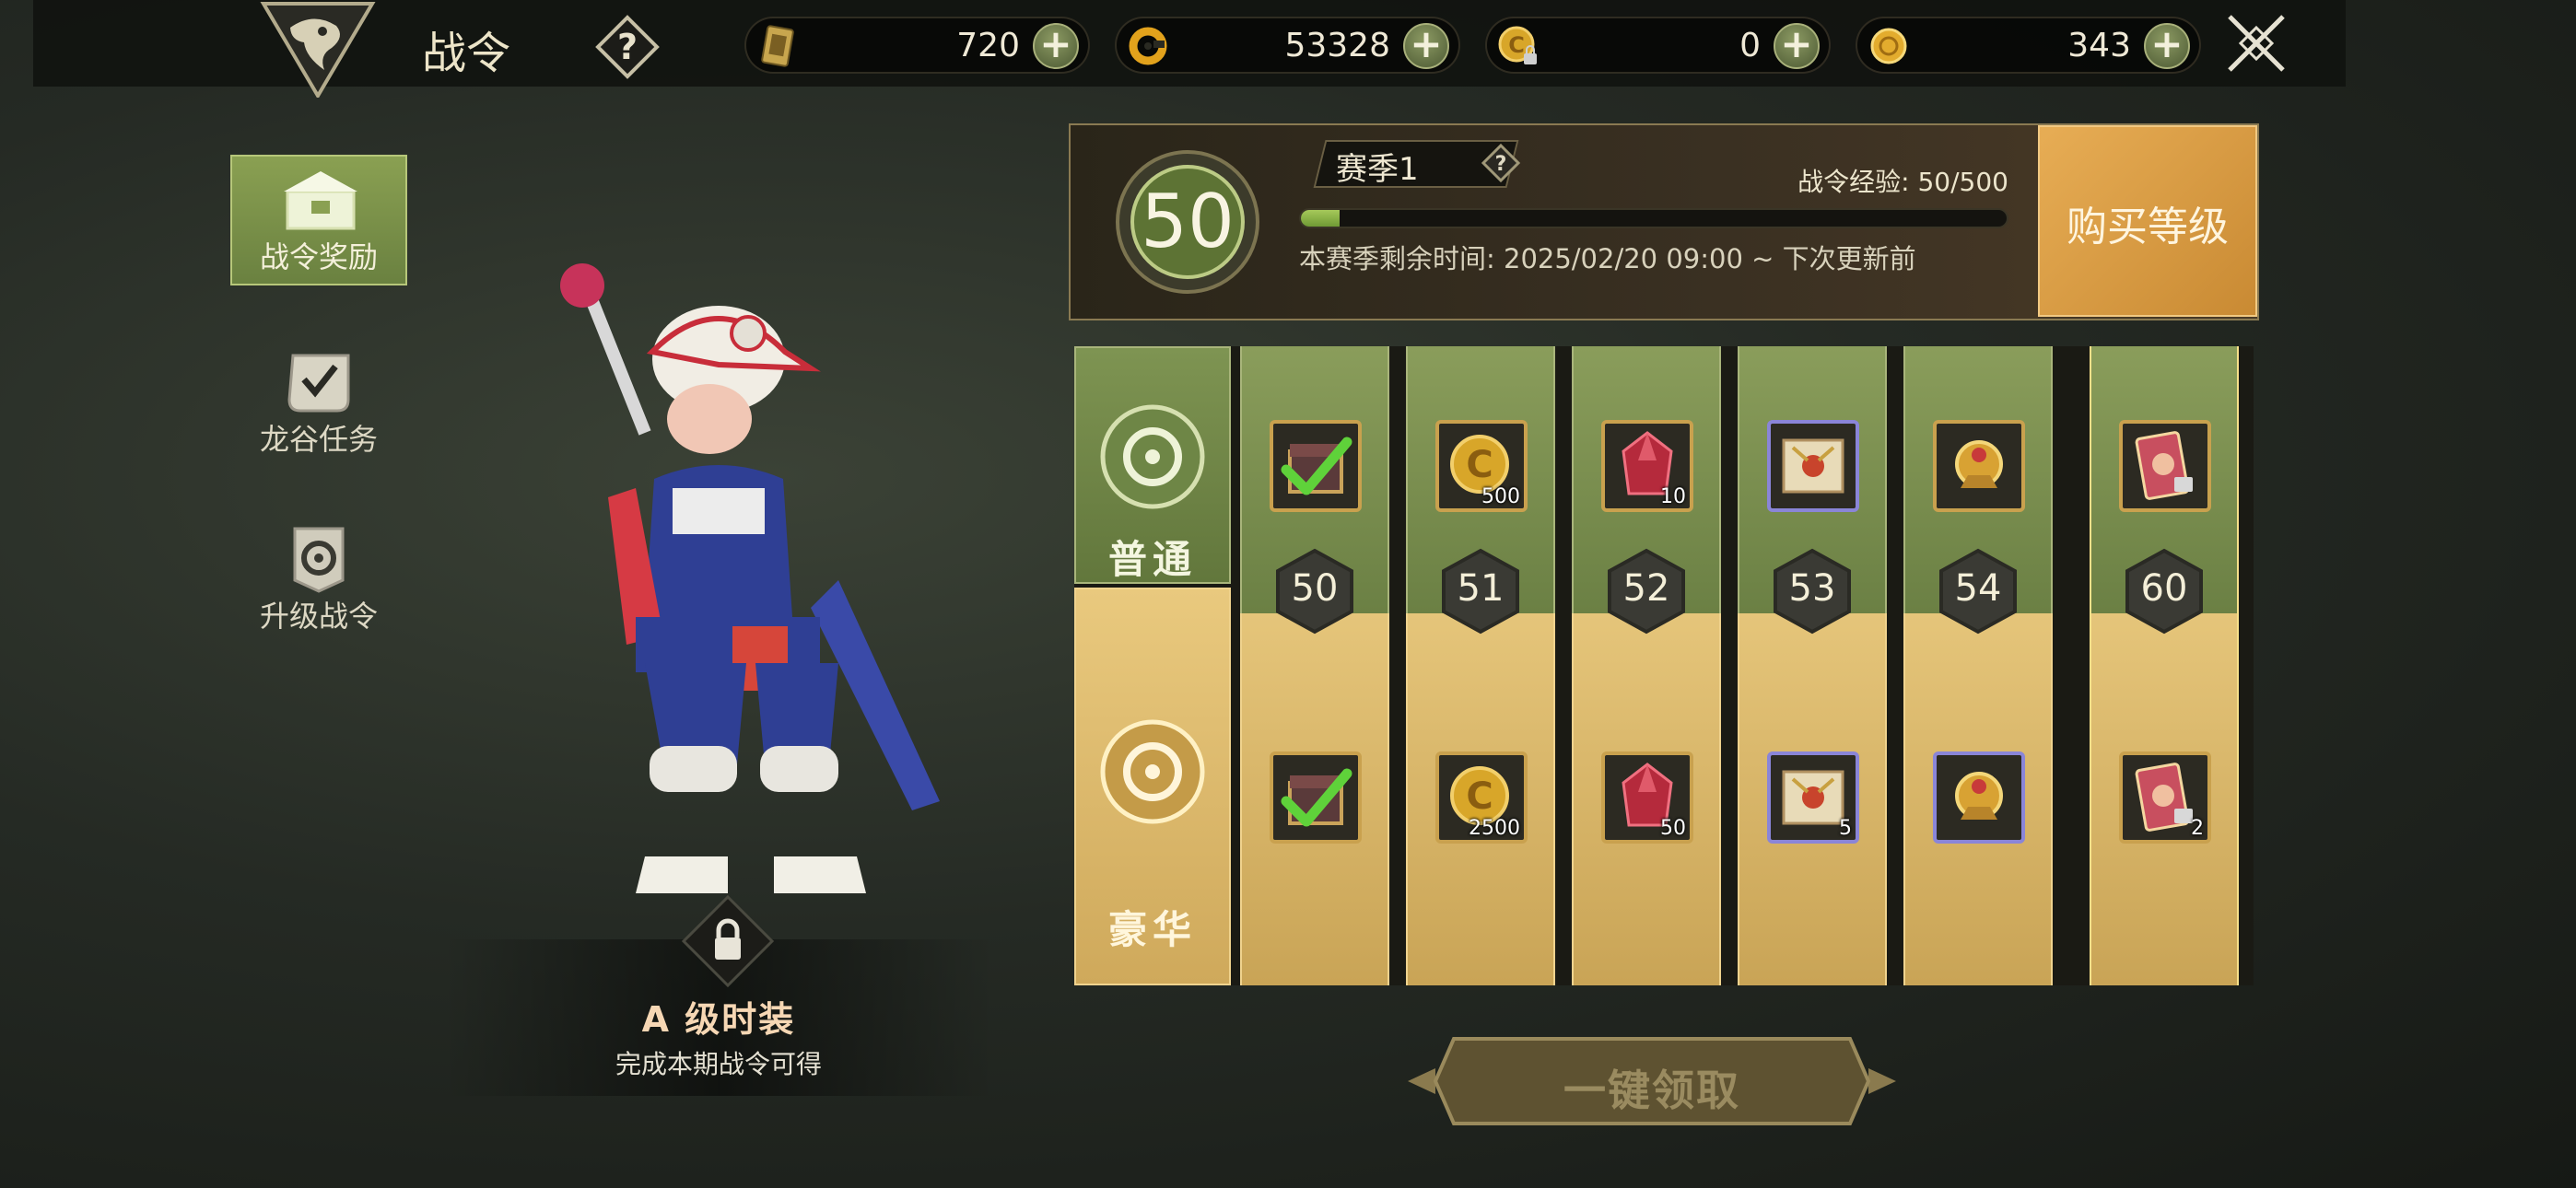  Describe the element at coordinates (1813, 797) in the screenshot. I see `reward-item-deluxe: 5` at that location.